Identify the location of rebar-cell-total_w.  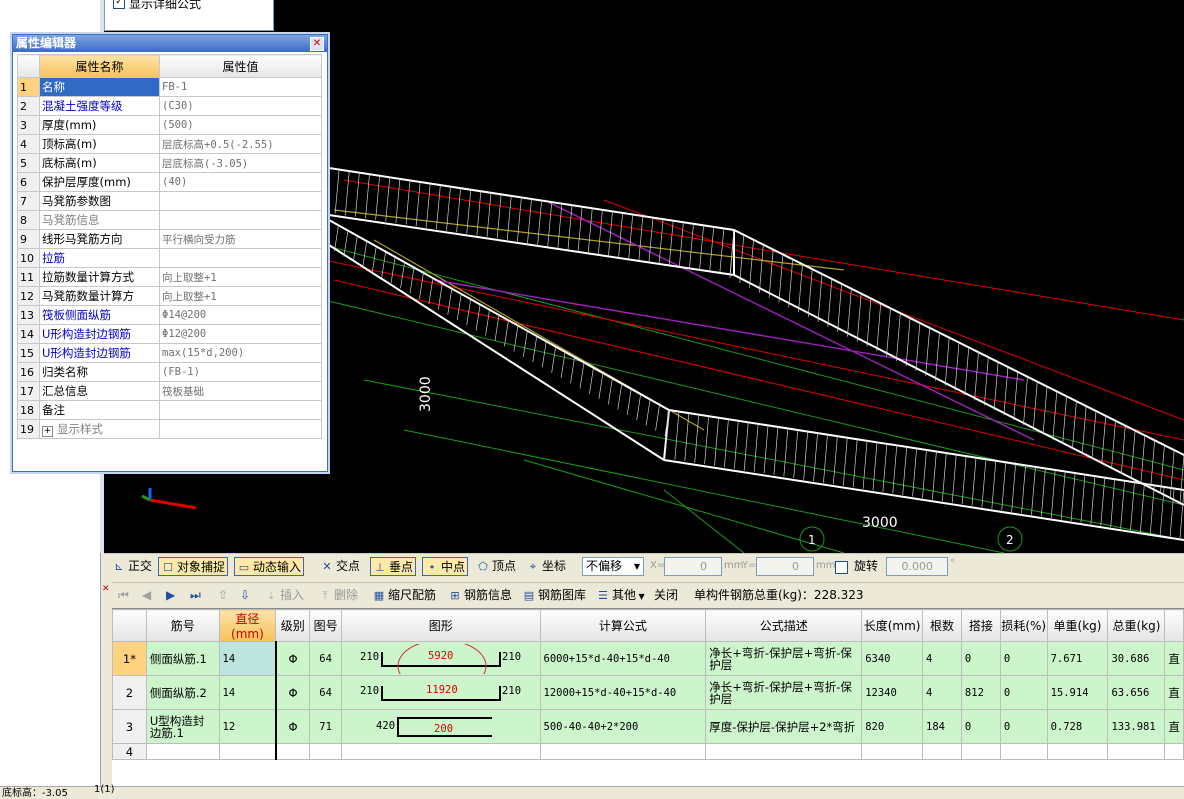
(1136, 751).